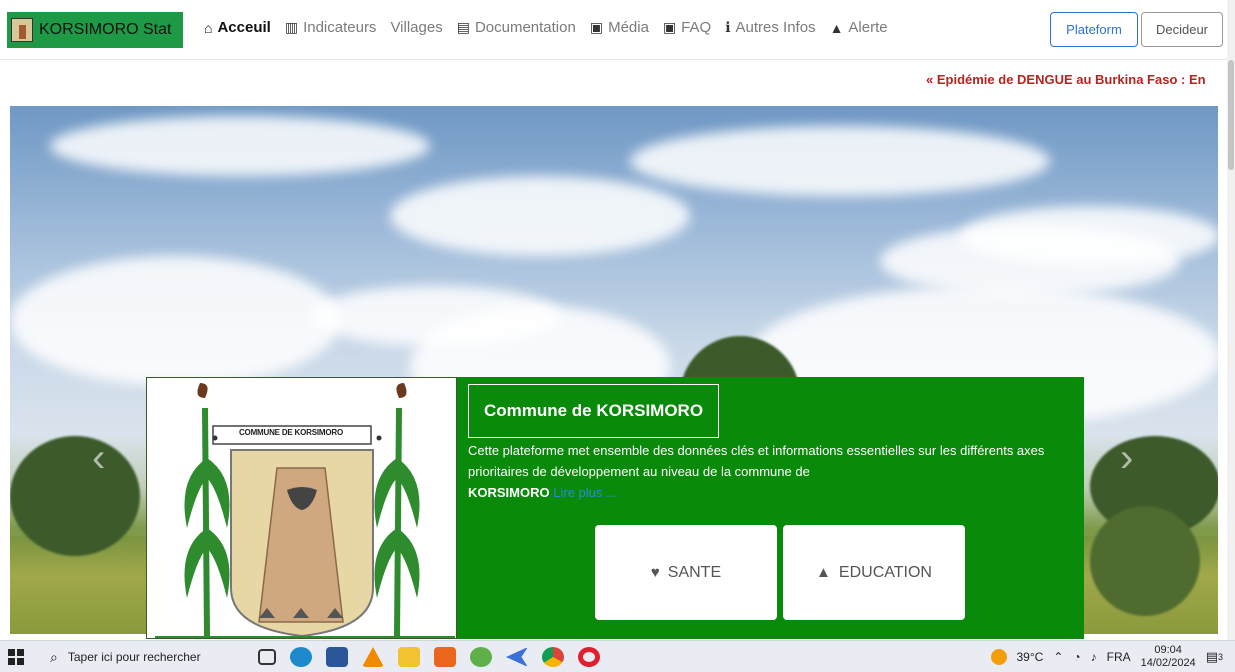 Image resolution: width=1235 pixels, height=672 pixels. Describe the element at coordinates (301, 657) in the screenshot. I see `edge-icon` at that location.